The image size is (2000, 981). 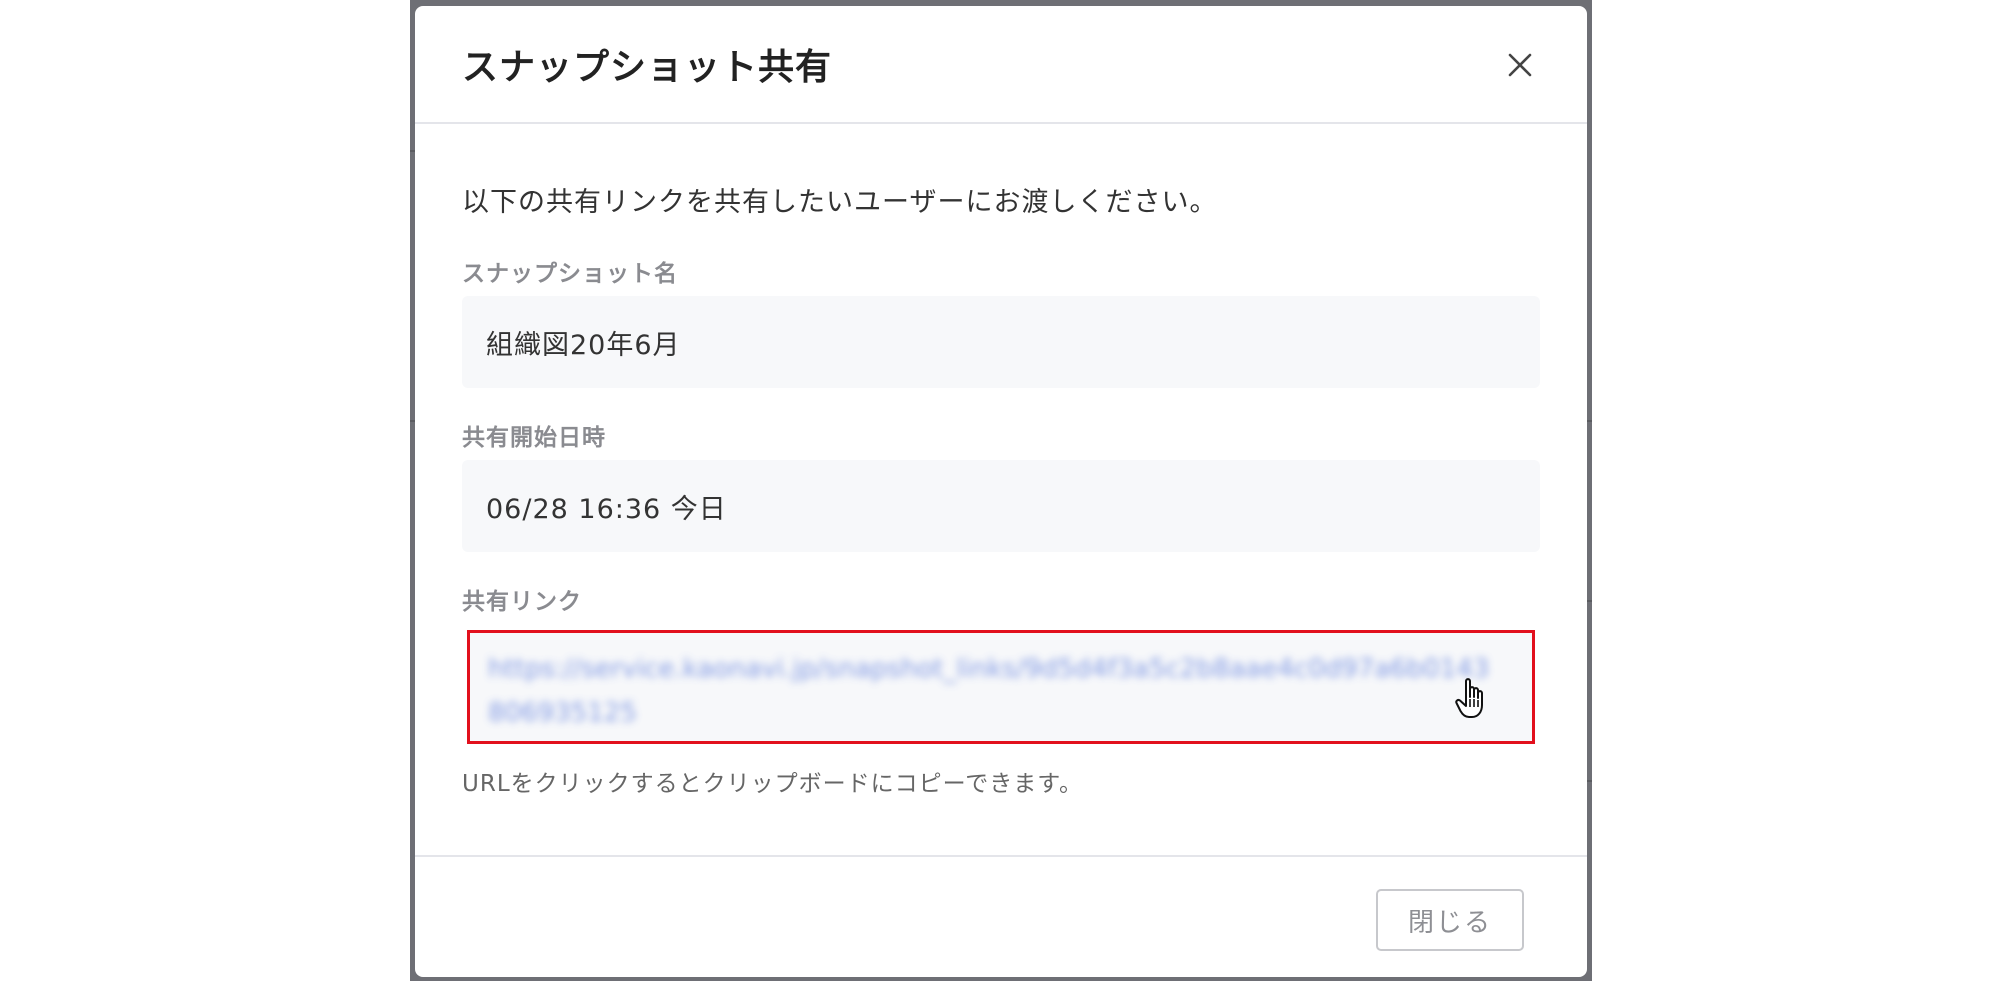 I want to click on share-start-field: 06/28 16:36 今日, so click(x=1001, y=506).